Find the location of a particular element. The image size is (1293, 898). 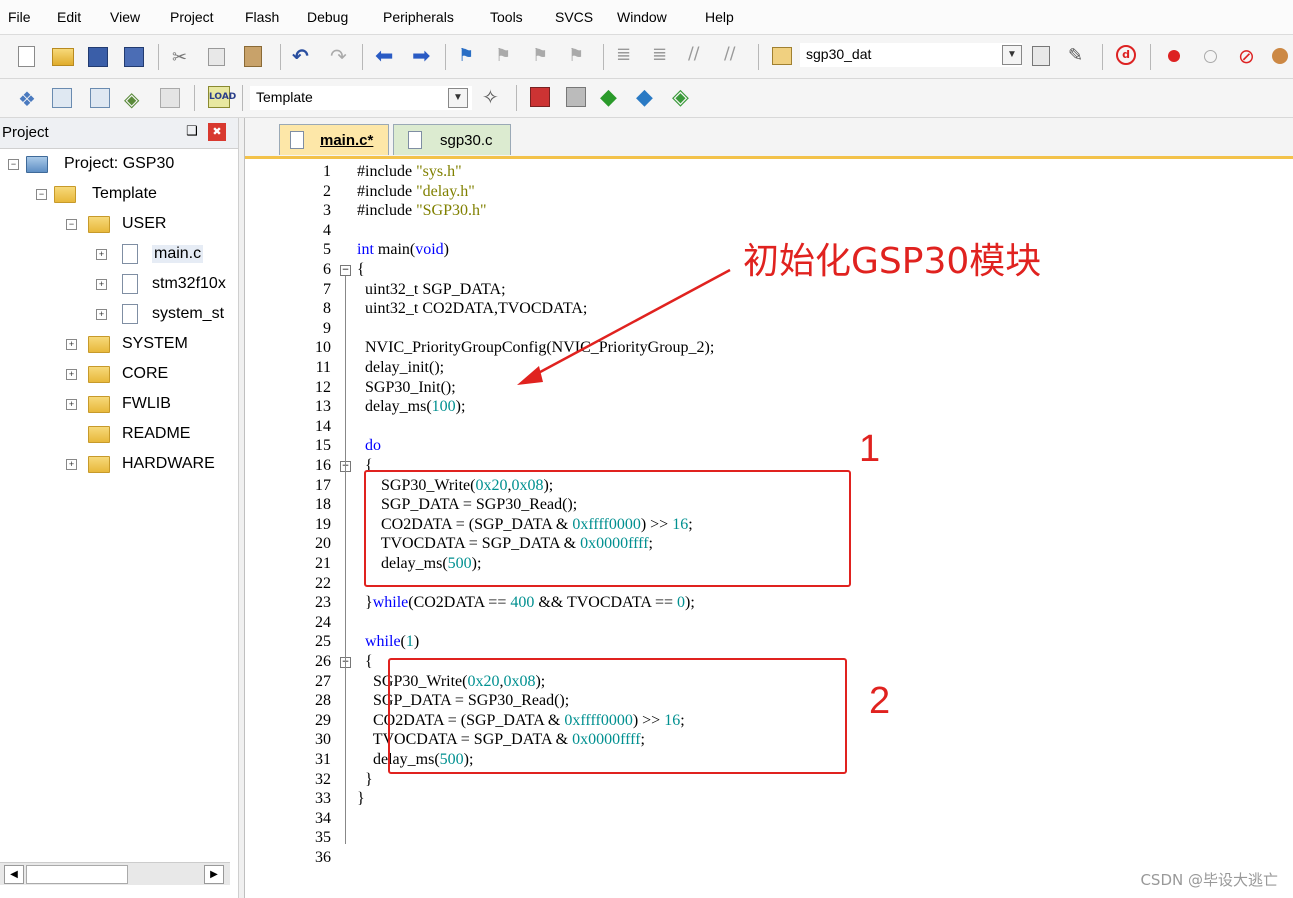

line-number: 33 is located at coordinates (323, 799).